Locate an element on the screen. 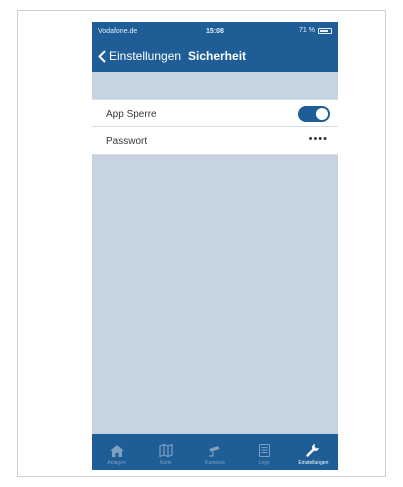  home-icon is located at coordinates (116, 451).